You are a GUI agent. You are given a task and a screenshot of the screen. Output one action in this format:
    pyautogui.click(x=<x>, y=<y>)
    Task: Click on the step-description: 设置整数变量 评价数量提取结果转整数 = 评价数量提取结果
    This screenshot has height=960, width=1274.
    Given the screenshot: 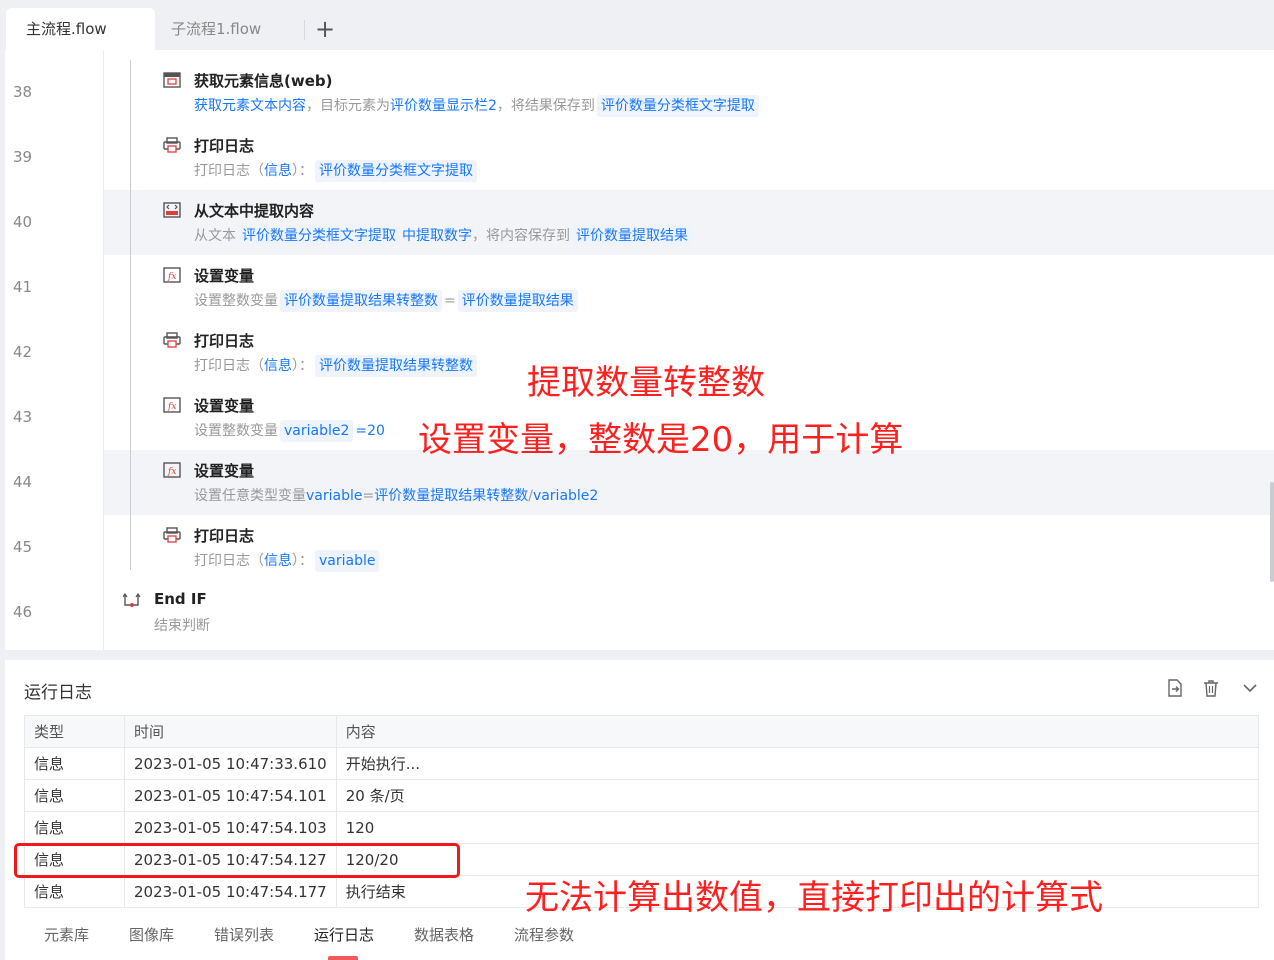 What is the action you would take?
    pyautogui.click(x=387, y=301)
    